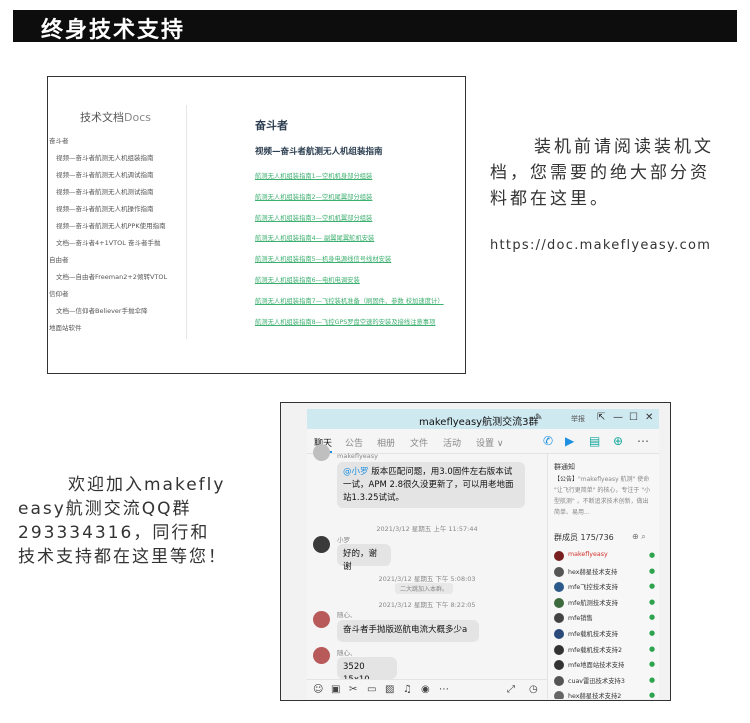 This screenshot has width=750, height=723. What do you see at coordinates (588, 554) in the screenshot?
I see `member-name: makeflyeasy` at bounding box center [588, 554].